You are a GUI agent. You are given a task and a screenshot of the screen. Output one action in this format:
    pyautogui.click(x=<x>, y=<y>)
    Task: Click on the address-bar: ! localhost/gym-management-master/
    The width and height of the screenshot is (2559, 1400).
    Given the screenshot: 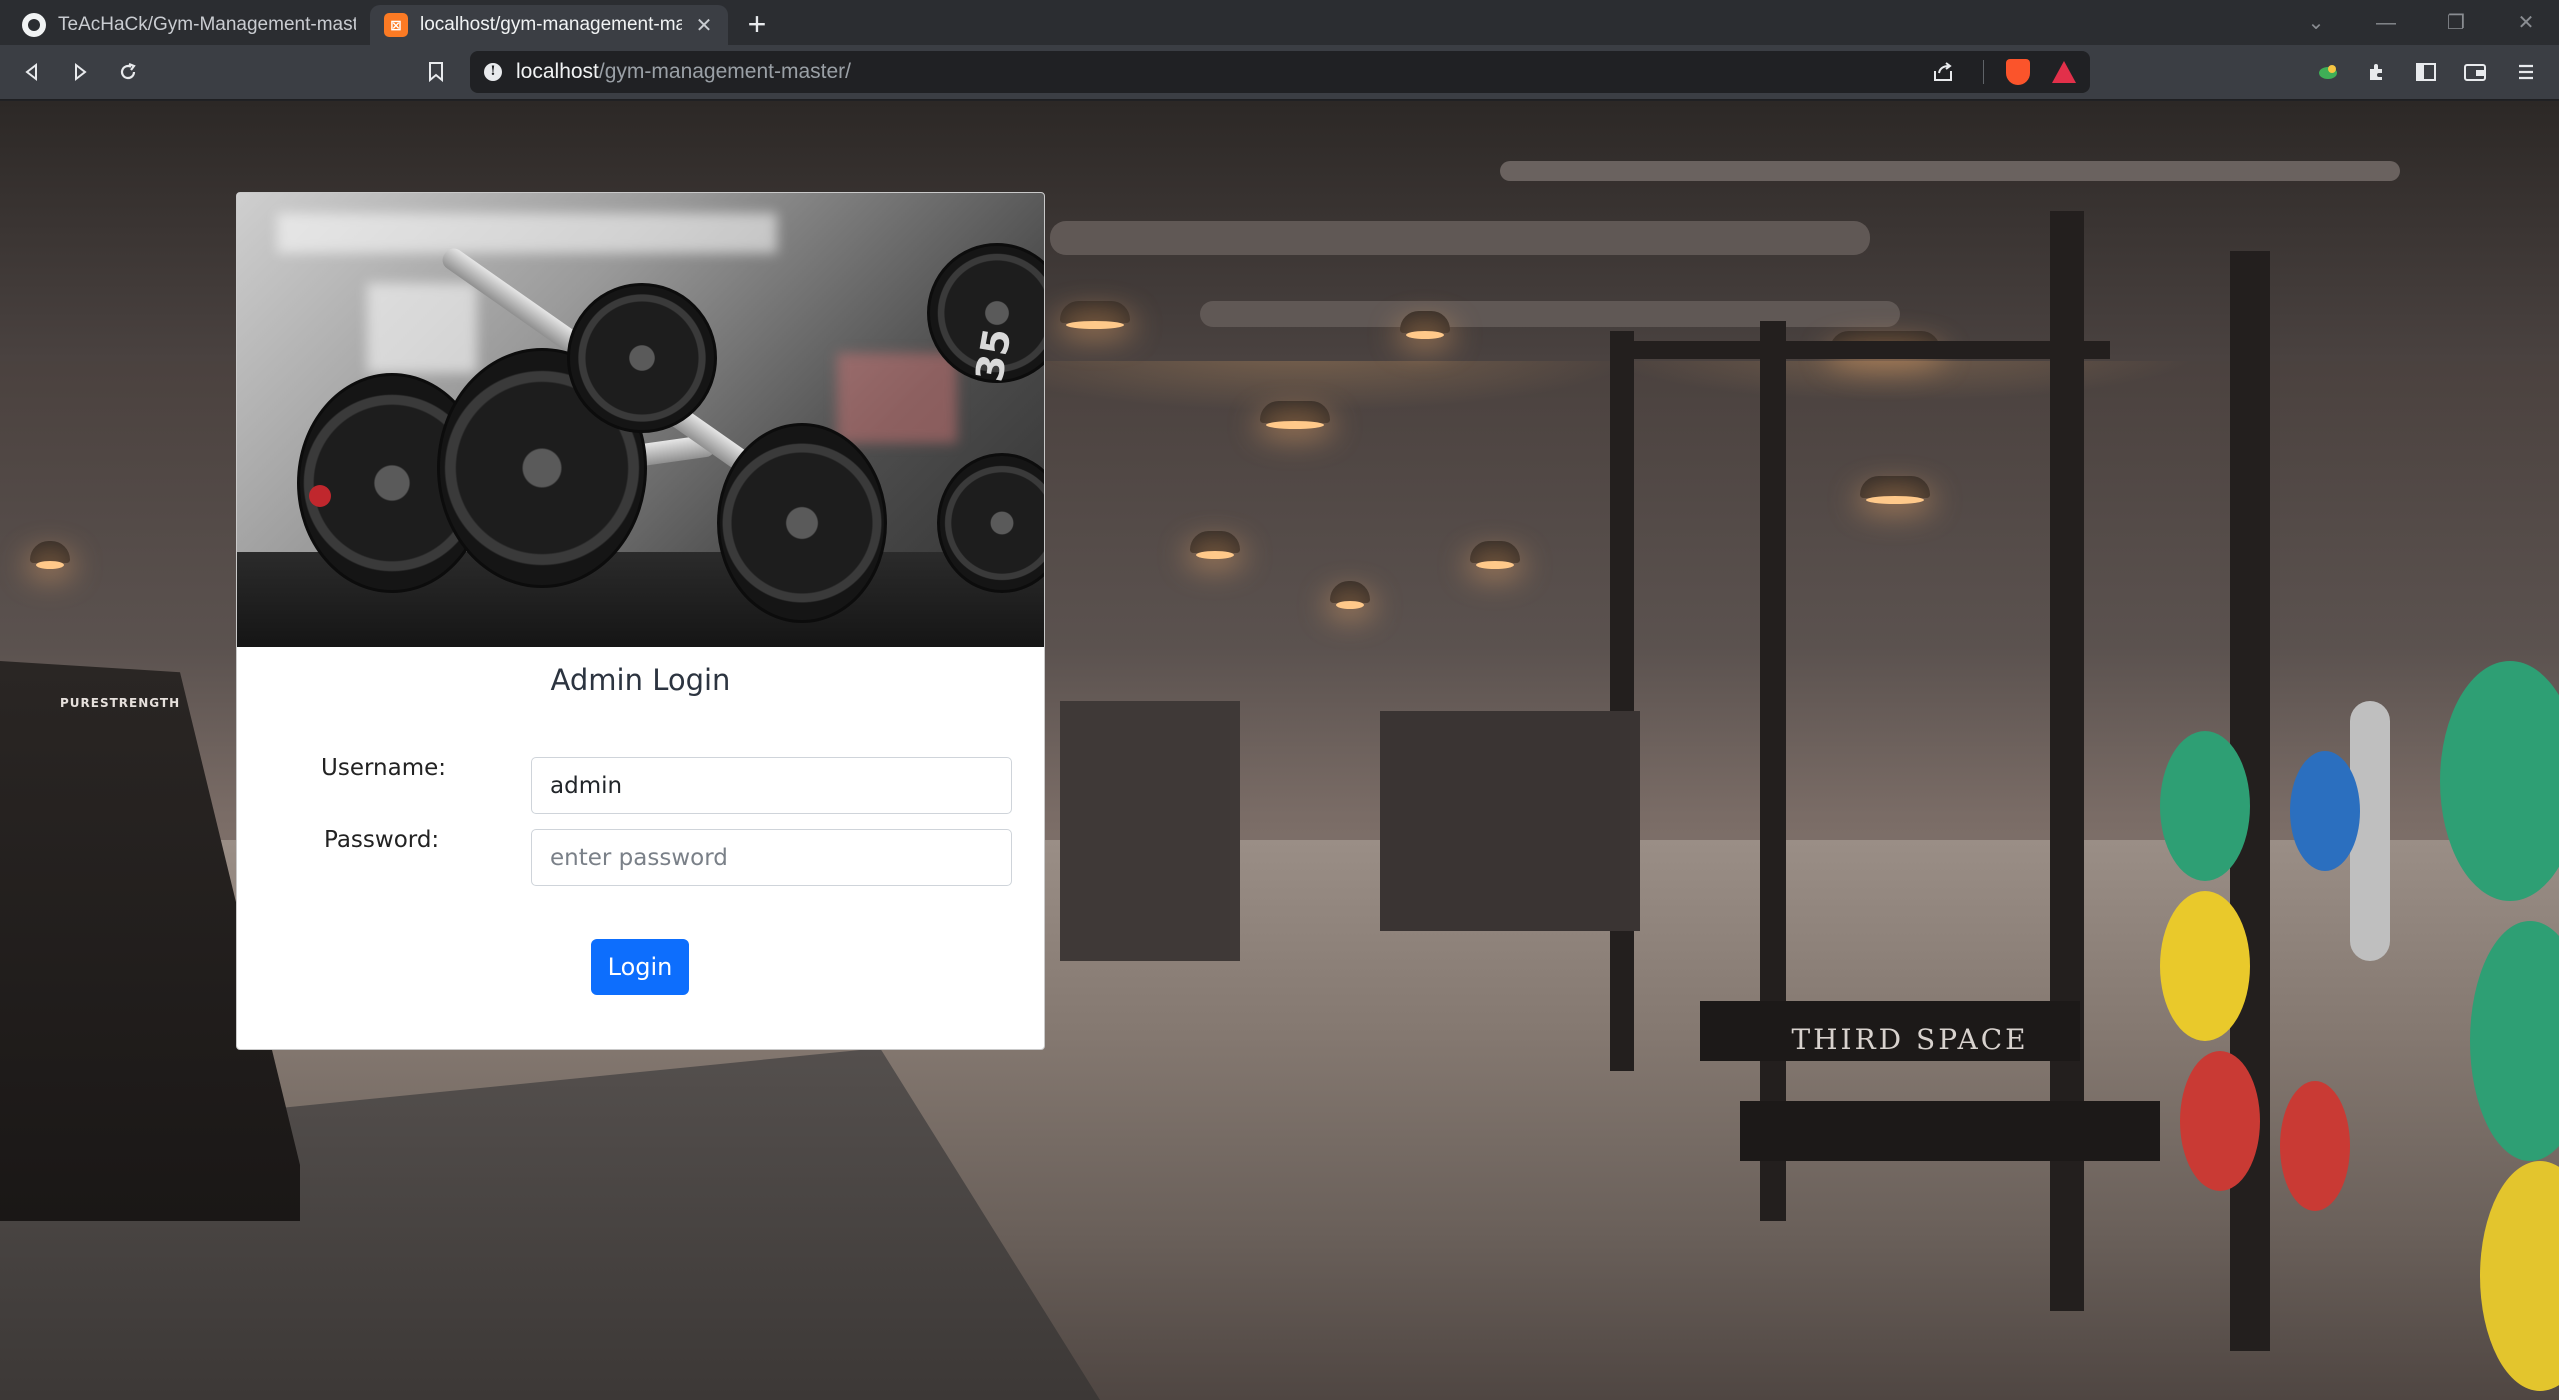 What is the action you would take?
    pyautogui.click(x=1280, y=72)
    